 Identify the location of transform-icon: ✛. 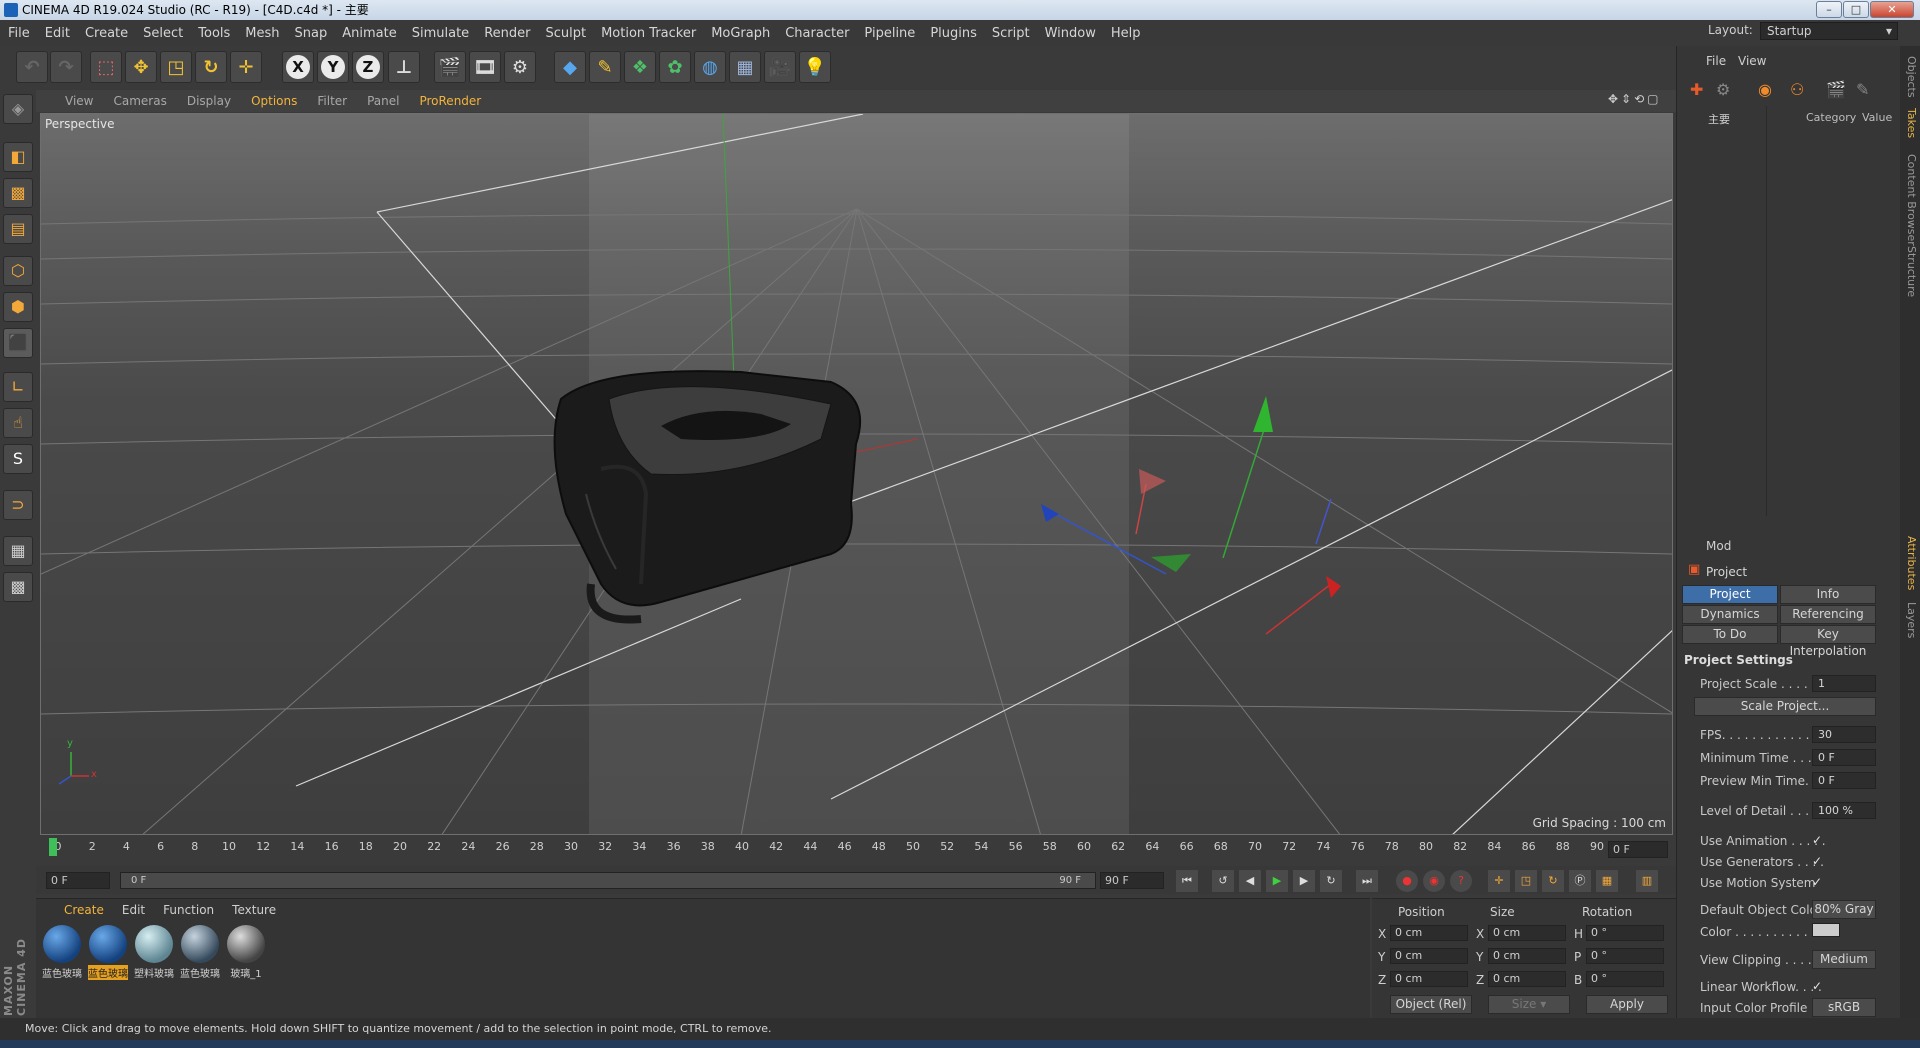
(246, 67).